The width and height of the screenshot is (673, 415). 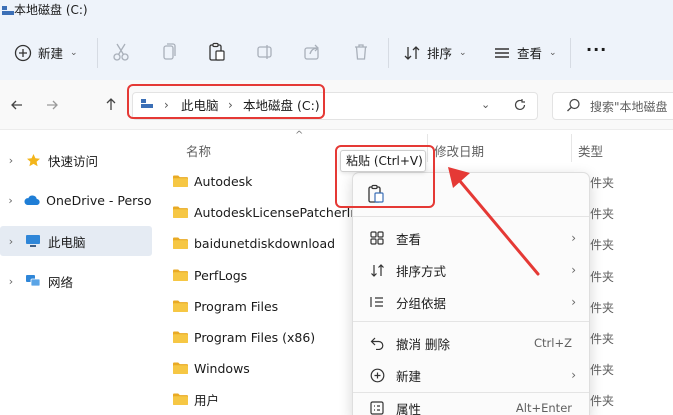 I want to click on sidebar-item-onedrive: › OneDrive - Persor, so click(x=76, y=200).